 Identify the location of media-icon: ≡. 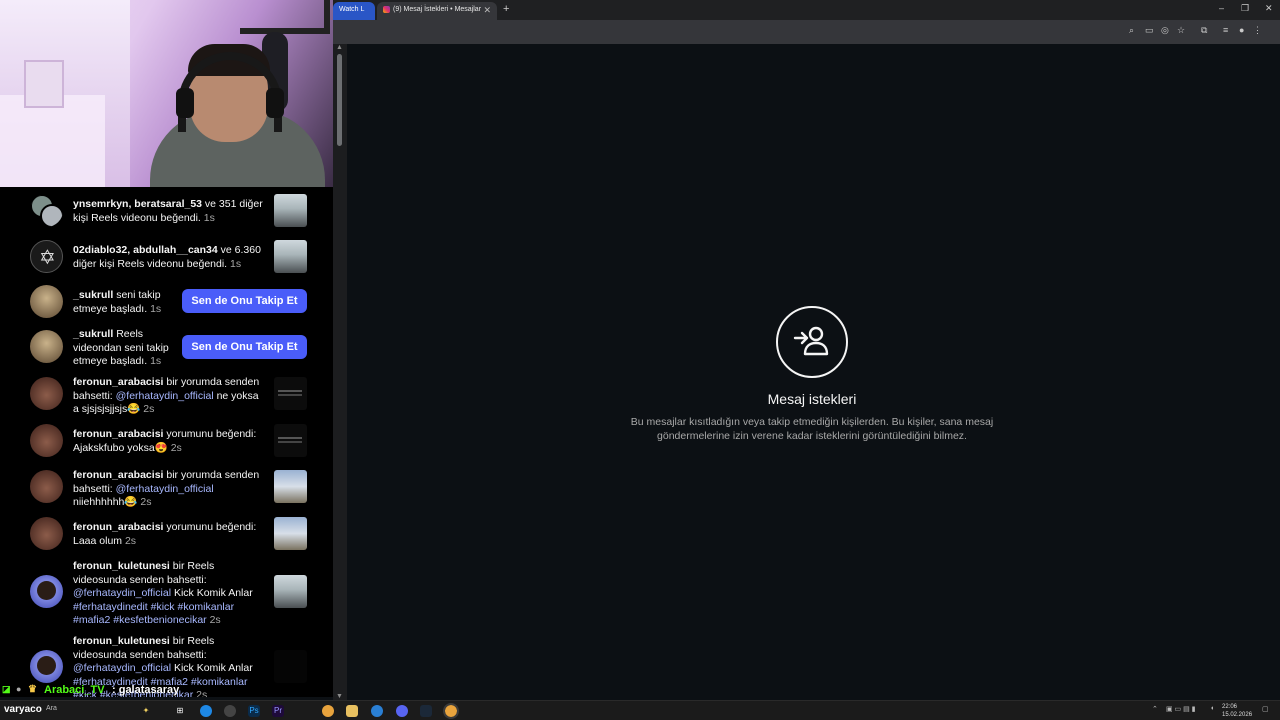
(1225, 30).